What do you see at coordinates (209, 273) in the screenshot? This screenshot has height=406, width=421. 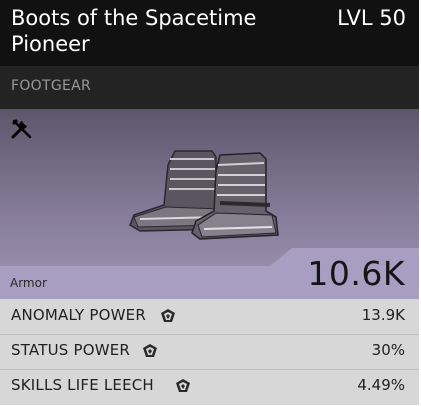 I see `armor-band: Armor 10.6K` at bounding box center [209, 273].